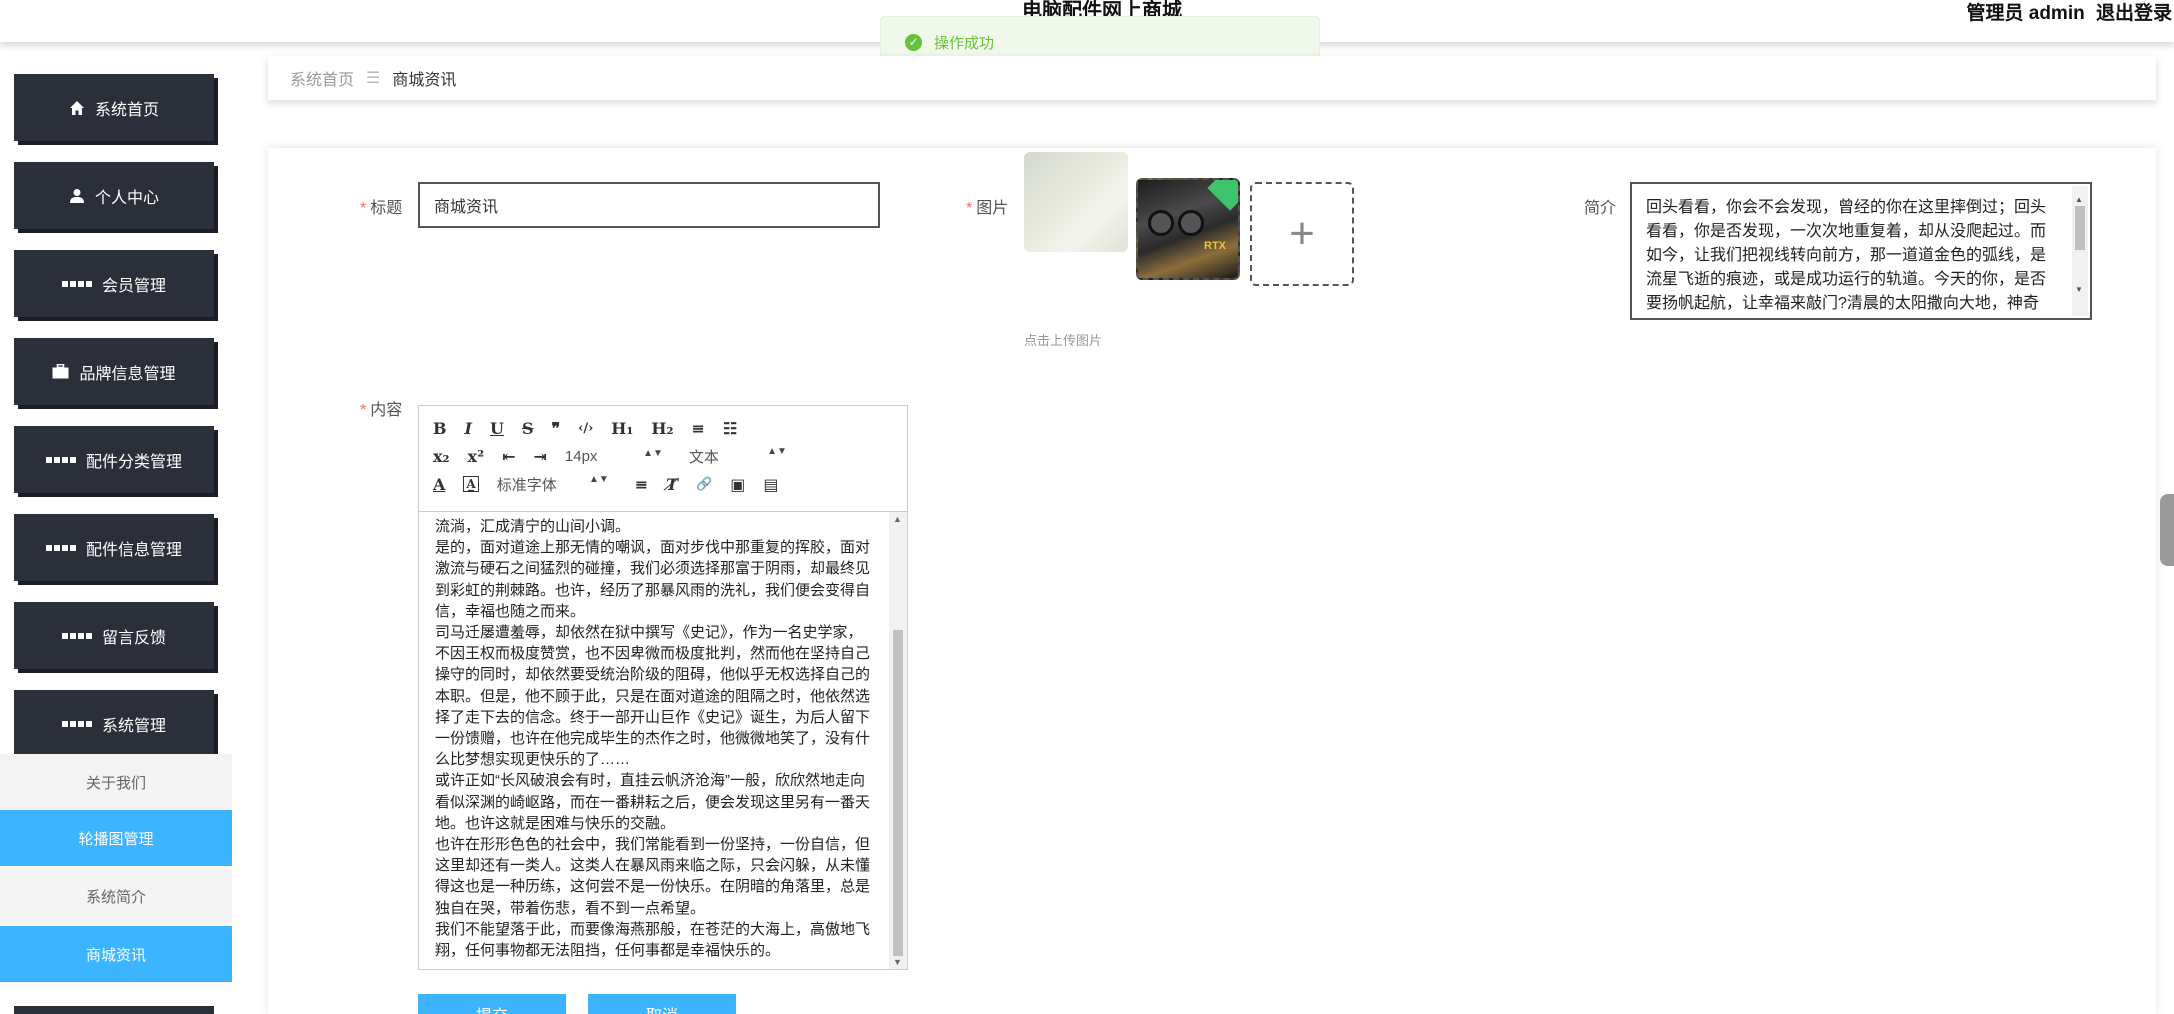 The image size is (2174, 1014). I want to click on sidebar-item-label: 系统首页, so click(126, 110).